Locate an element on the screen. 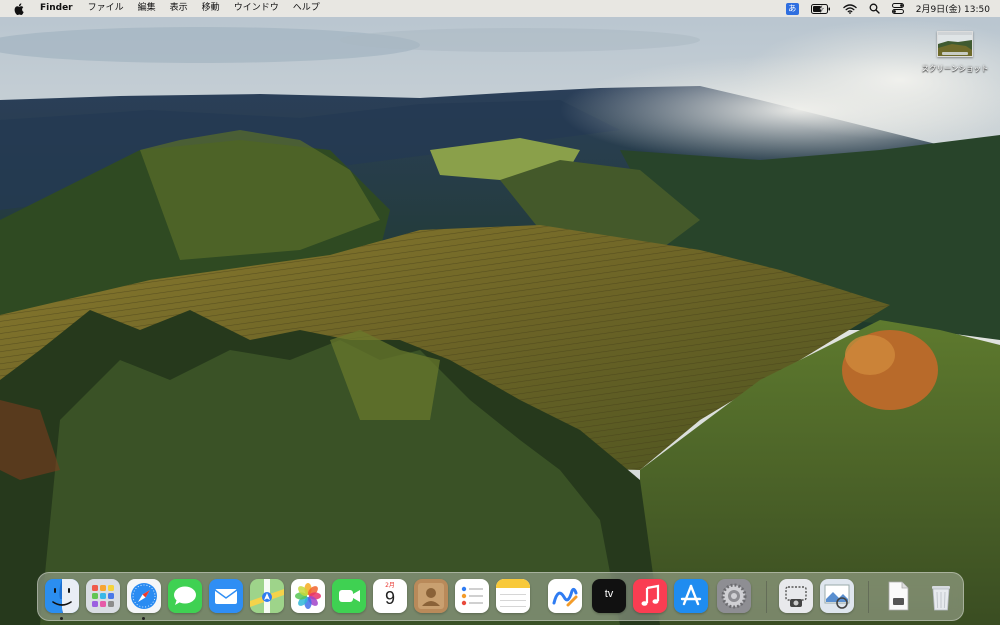 The height and width of the screenshot is (625, 1000). dock-trash is located at coordinates (941, 596).